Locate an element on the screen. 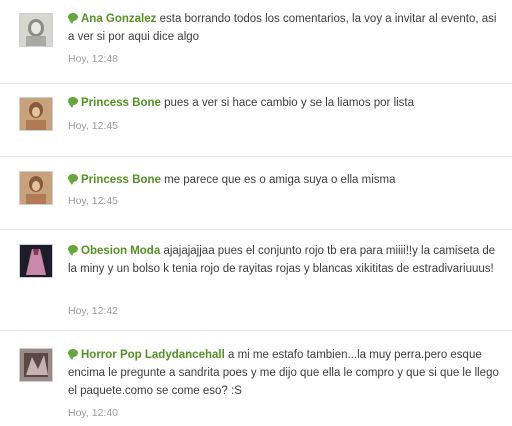 This screenshot has height=426, width=512. author-link: Ana Gonzalez is located at coordinates (118, 19).